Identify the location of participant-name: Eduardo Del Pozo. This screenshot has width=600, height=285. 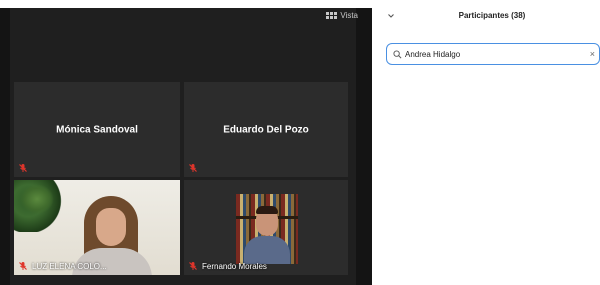
(266, 129).